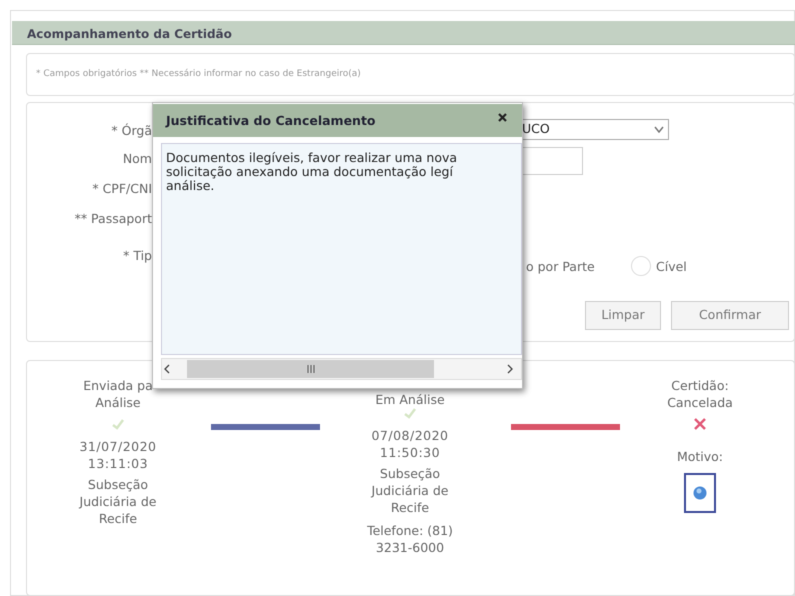 The height and width of the screenshot is (596, 795). I want to click on step-title: Em Análise, so click(410, 399).